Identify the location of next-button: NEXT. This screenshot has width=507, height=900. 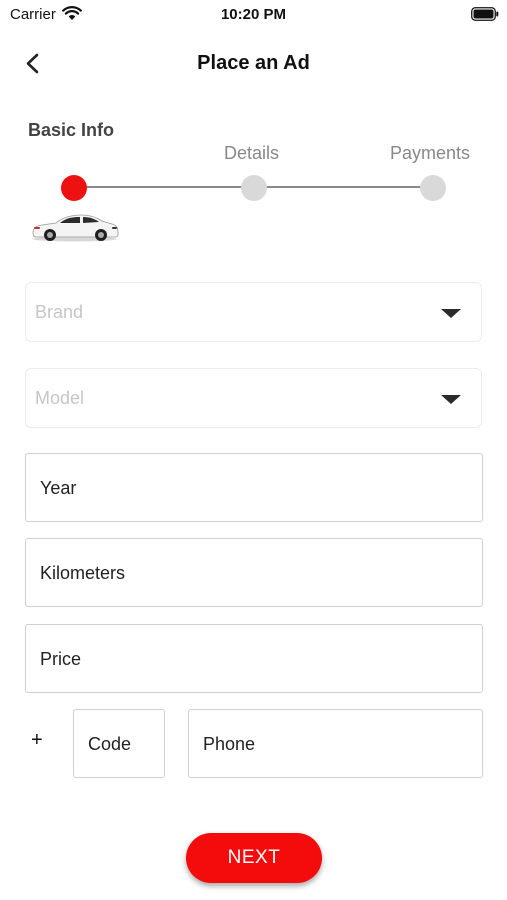
(254, 858).